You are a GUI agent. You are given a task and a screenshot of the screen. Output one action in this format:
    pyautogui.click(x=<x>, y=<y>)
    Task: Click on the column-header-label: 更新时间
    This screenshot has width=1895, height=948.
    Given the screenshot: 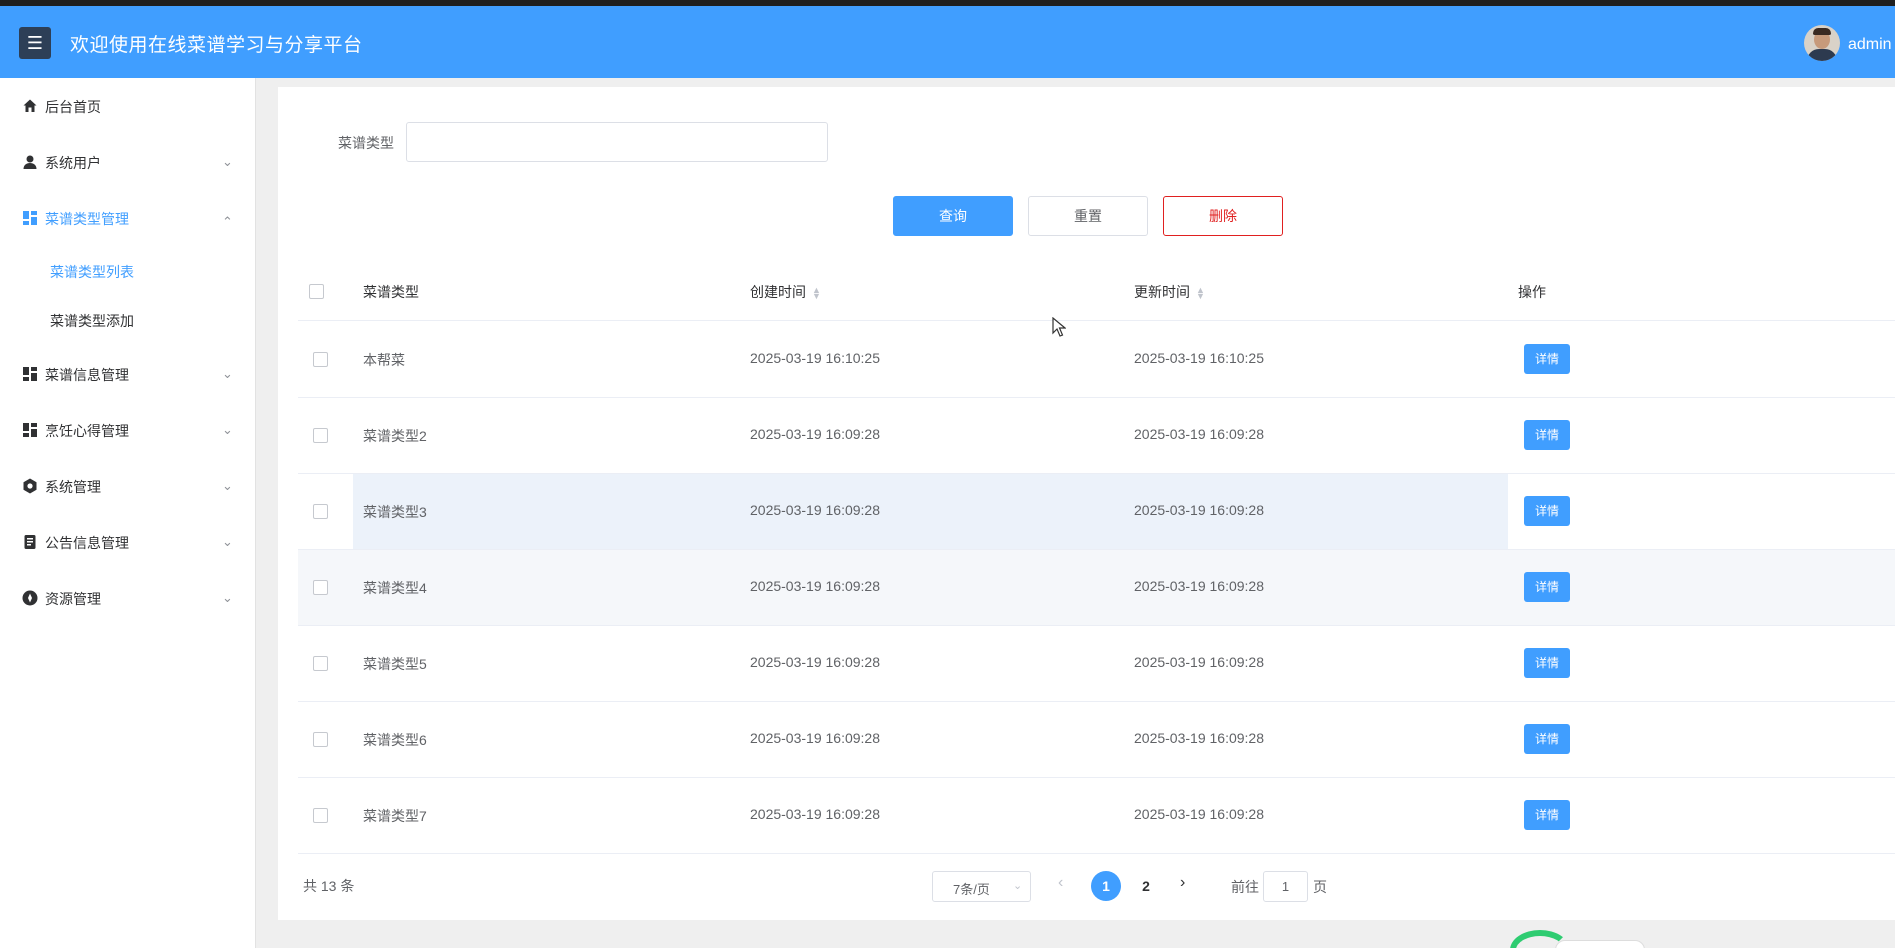 What is the action you would take?
    pyautogui.click(x=1162, y=292)
    